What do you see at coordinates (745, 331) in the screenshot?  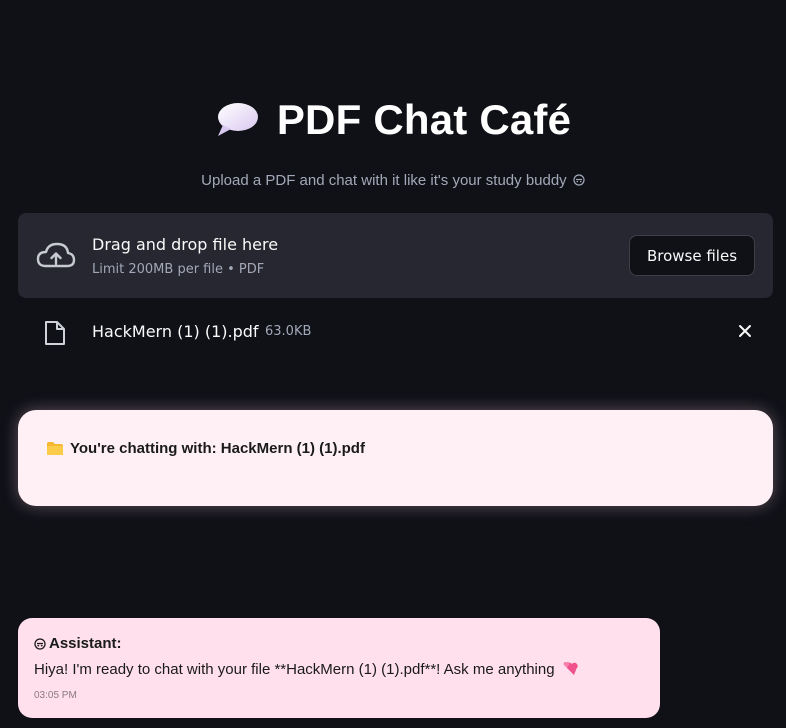 I see `close-icon` at bounding box center [745, 331].